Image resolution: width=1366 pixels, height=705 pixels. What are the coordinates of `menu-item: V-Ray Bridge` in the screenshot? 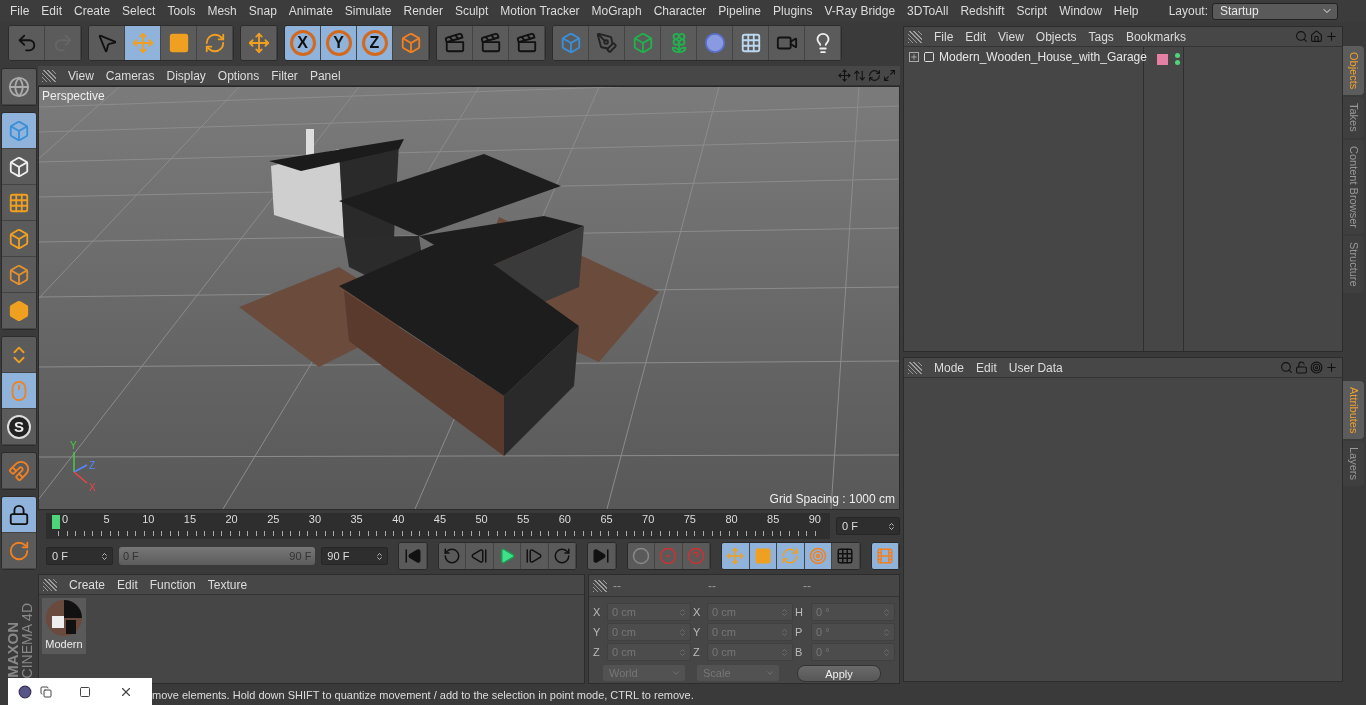 It's located at (860, 11).